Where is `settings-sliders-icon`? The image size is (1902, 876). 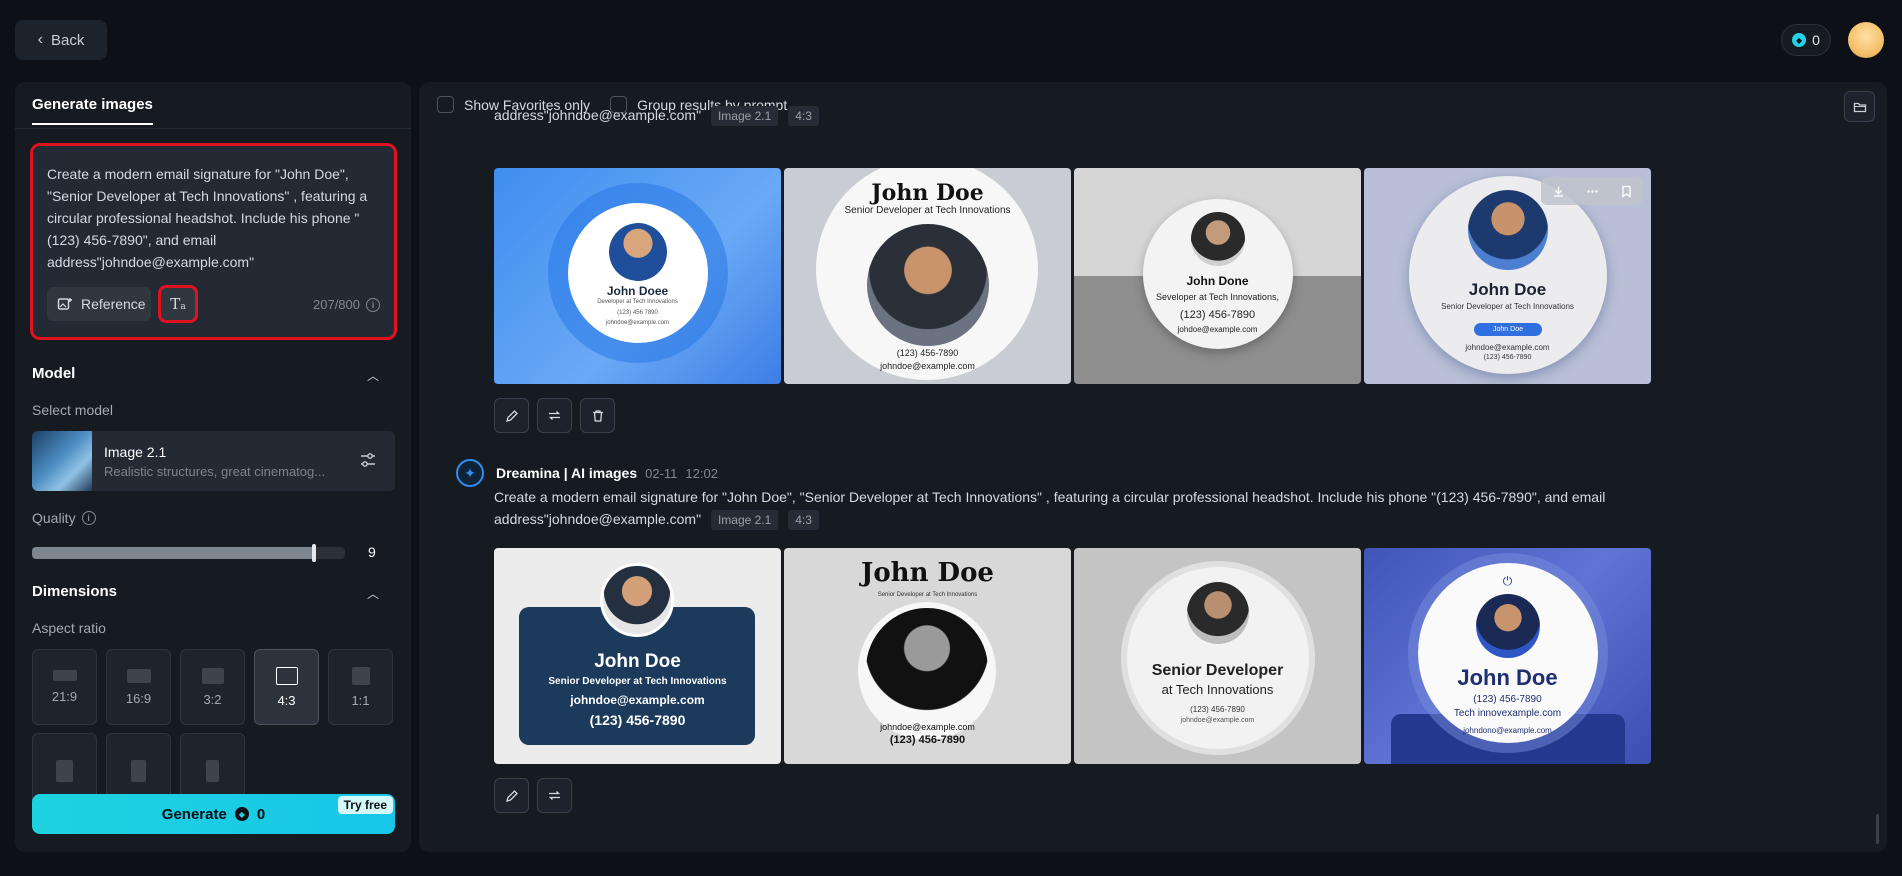
settings-sliders-icon is located at coordinates (368, 460).